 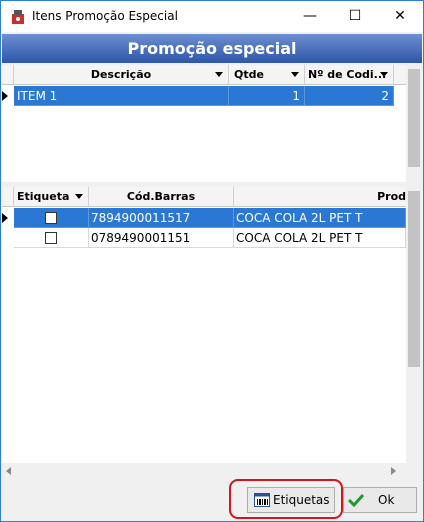 I want to click on ok-button: Ok, so click(x=380, y=500).